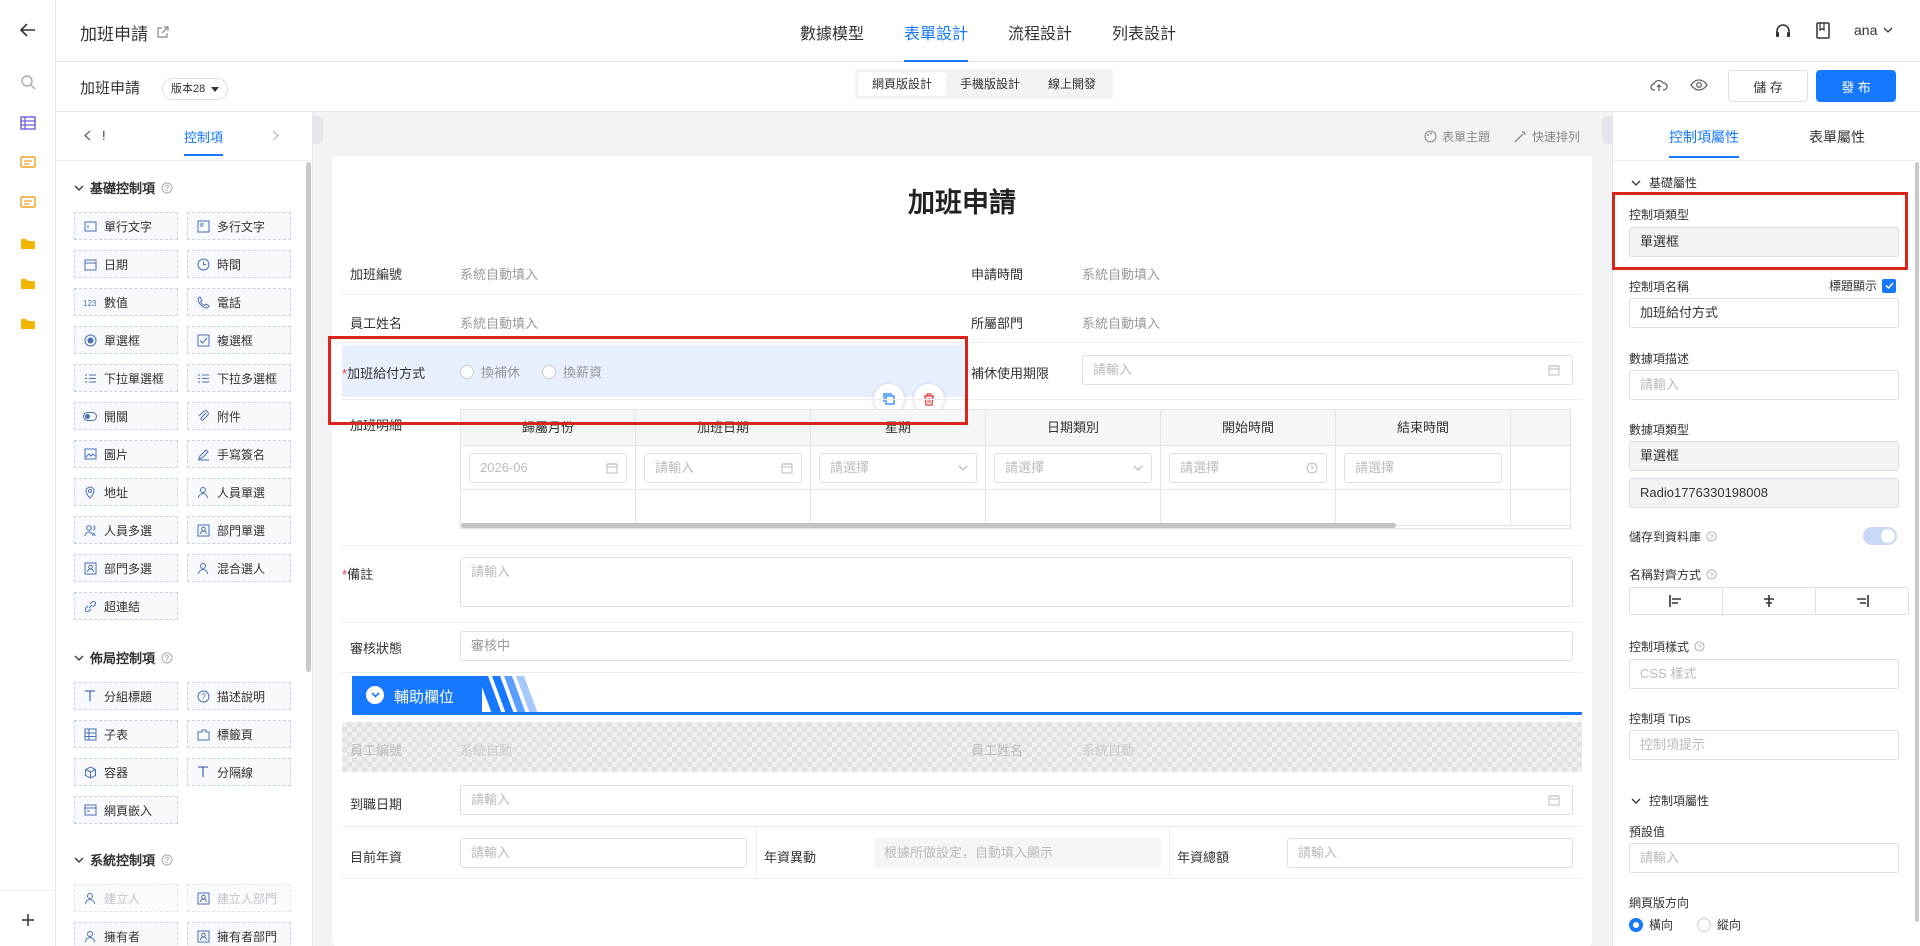 The height and width of the screenshot is (946, 1920). Describe the element at coordinates (126, 492) in the screenshot. I see `palette-address: 地址` at that location.